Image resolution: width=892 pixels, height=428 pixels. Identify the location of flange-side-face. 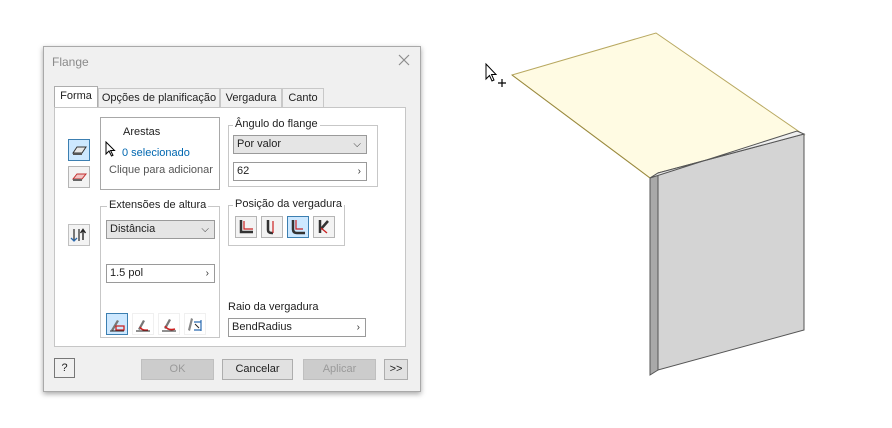
(654, 274).